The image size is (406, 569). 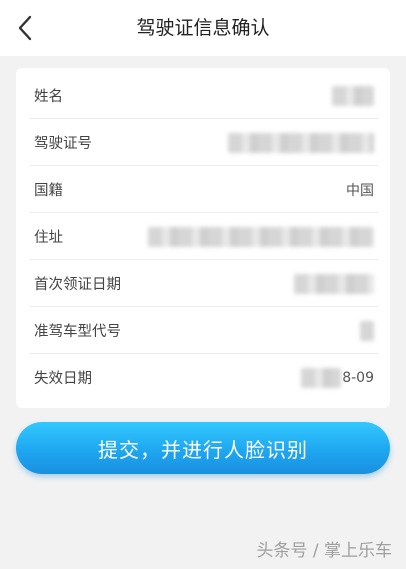 I want to click on field-value-nationality: 中国, so click(x=360, y=190).